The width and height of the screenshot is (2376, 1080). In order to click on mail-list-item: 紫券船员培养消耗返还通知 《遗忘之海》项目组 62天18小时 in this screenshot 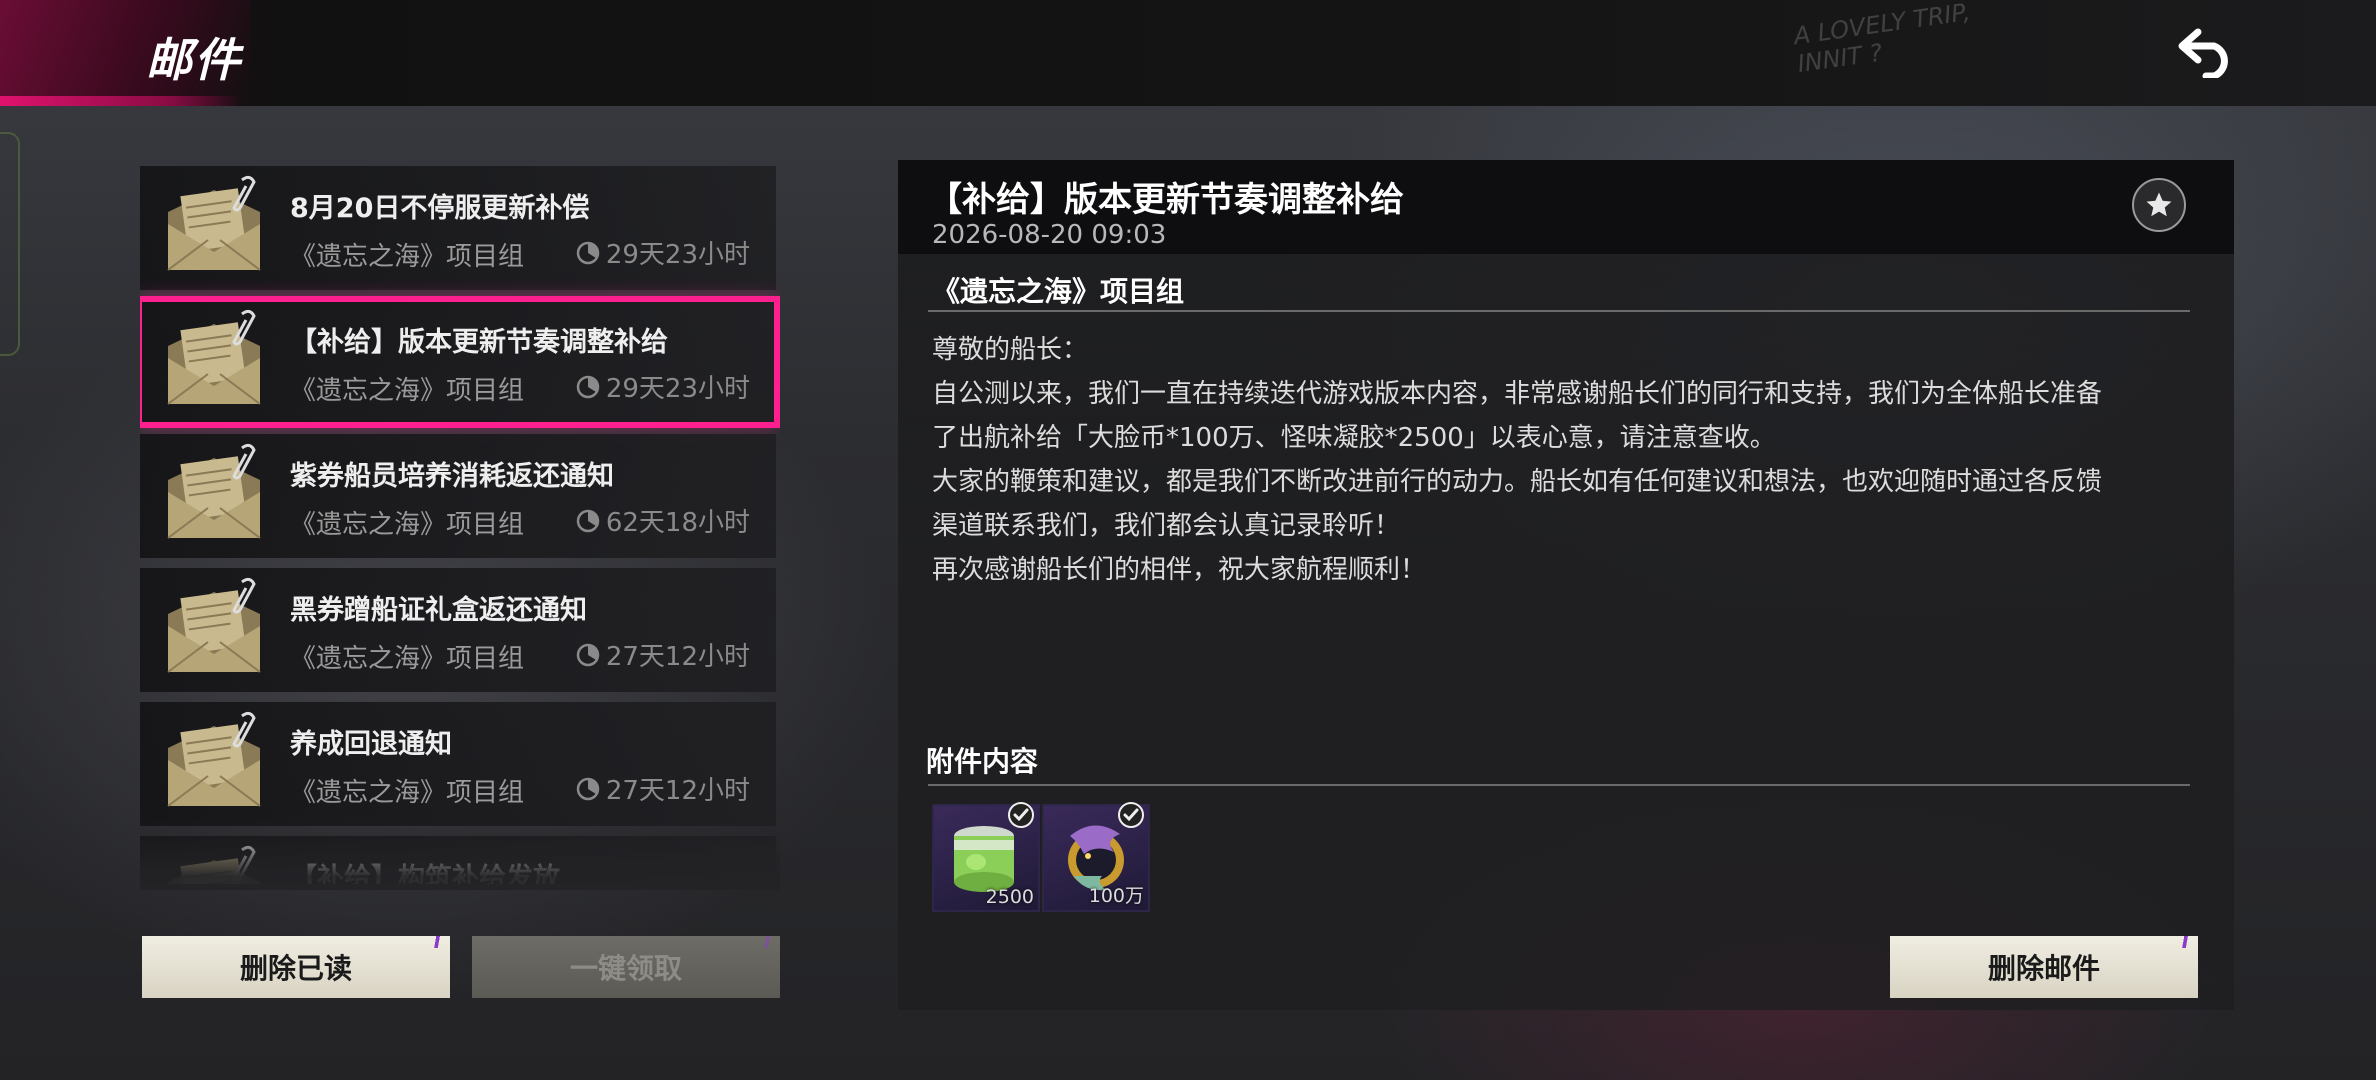, I will do `click(458, 496)`.